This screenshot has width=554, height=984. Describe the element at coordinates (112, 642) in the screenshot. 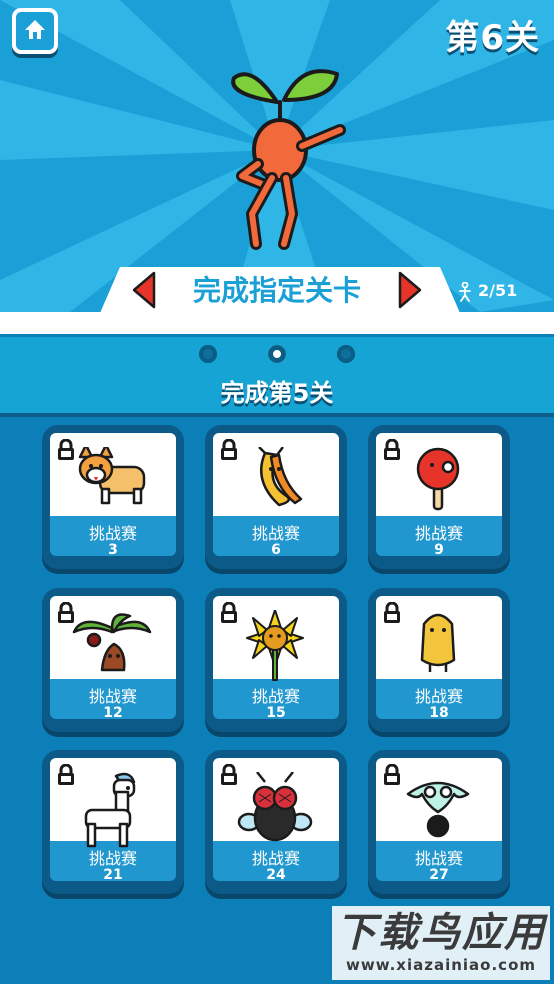

I see `coconut-tree-icon` at that location.